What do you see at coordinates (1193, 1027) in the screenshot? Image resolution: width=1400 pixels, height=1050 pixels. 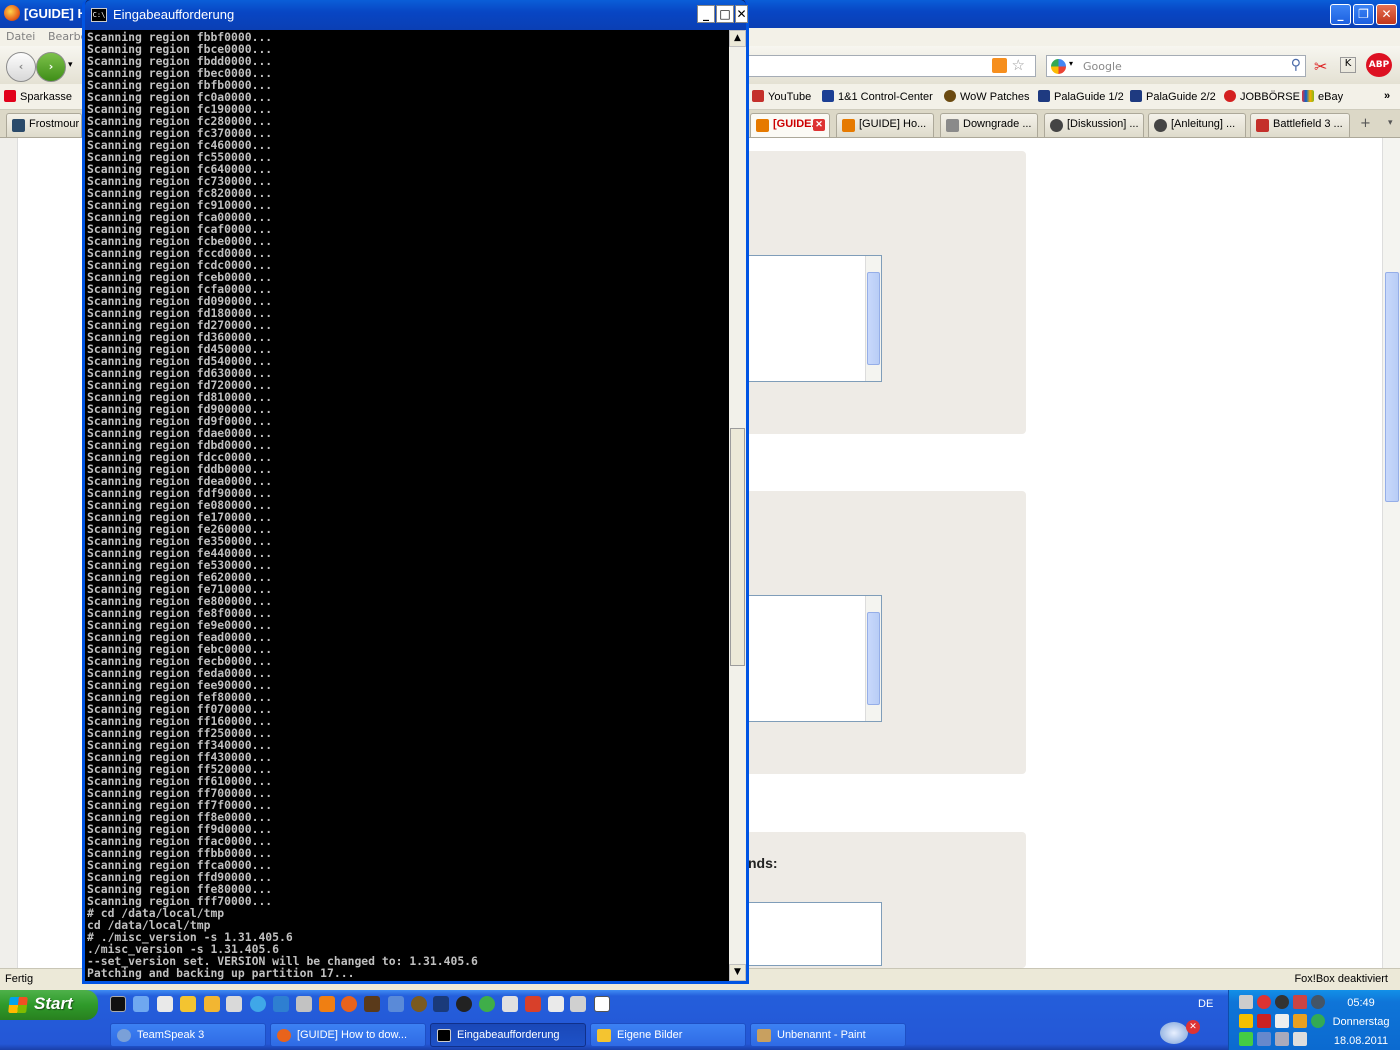 I see `alert-icon: ✕` at bounding box center [1193, 1027].